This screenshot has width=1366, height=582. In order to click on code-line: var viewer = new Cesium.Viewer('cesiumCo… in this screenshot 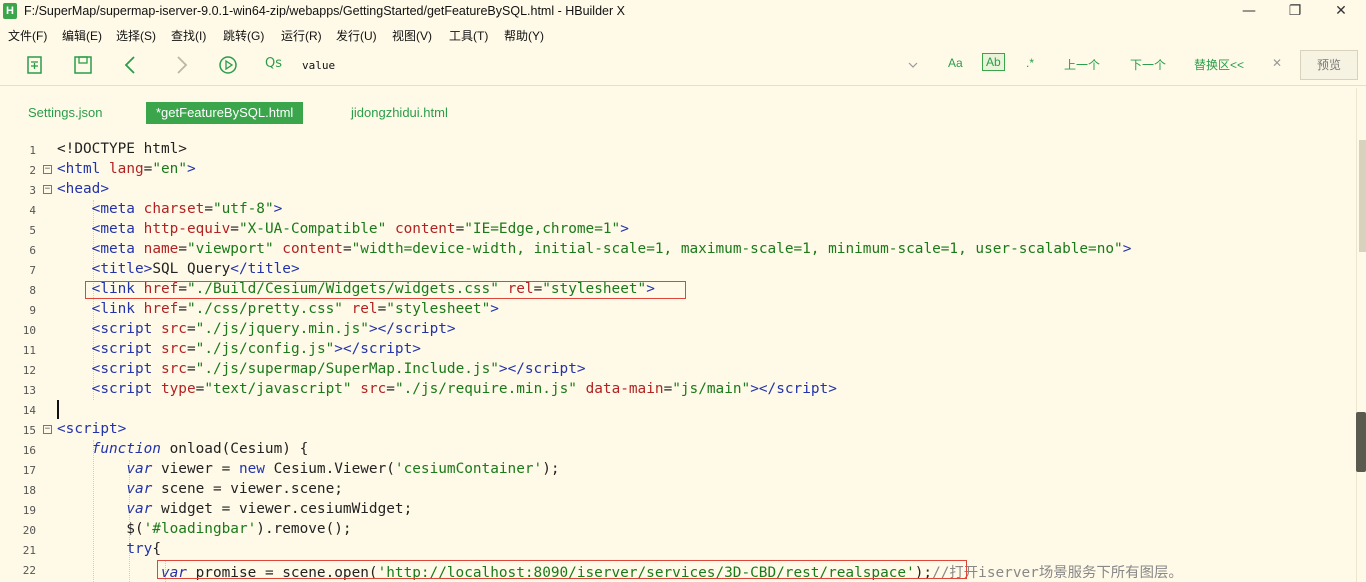, I will do `click(343, 469)`.